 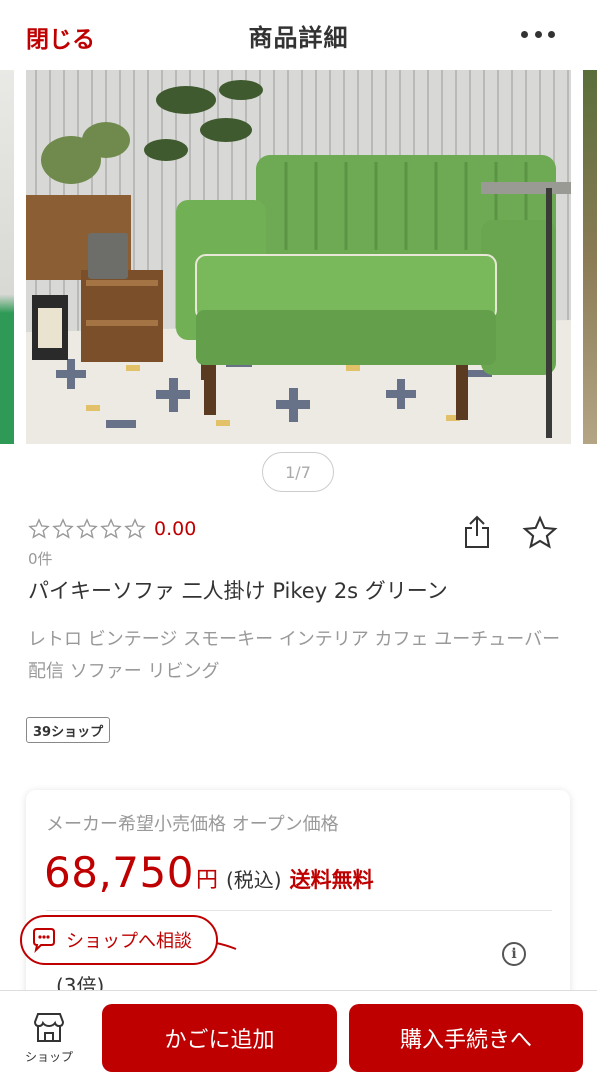 I want to click on star-rating, so click(x=87, y=529).